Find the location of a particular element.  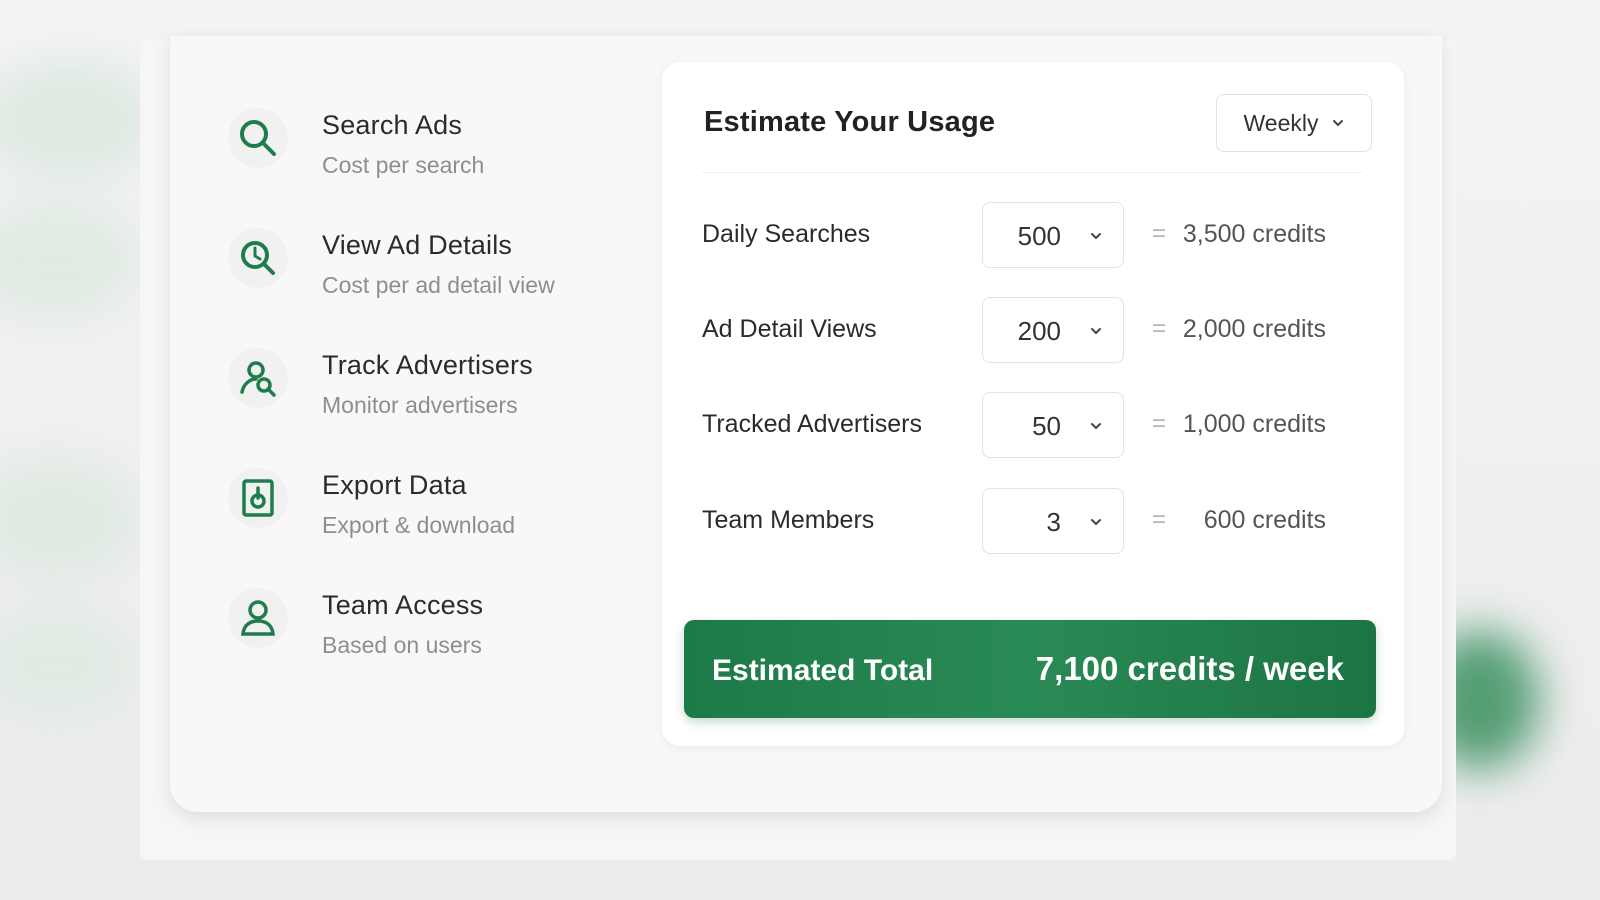

select-value: 50 is located at coordinates (1046, 426).